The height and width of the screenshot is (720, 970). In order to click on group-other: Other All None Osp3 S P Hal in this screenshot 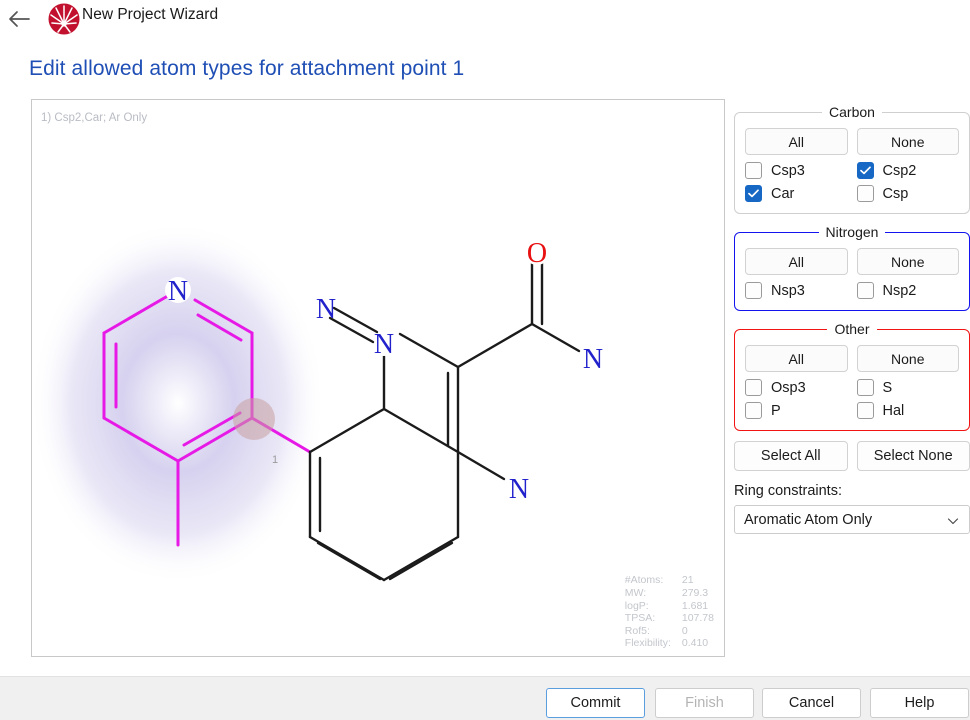, I will do `click(852, 376)`.